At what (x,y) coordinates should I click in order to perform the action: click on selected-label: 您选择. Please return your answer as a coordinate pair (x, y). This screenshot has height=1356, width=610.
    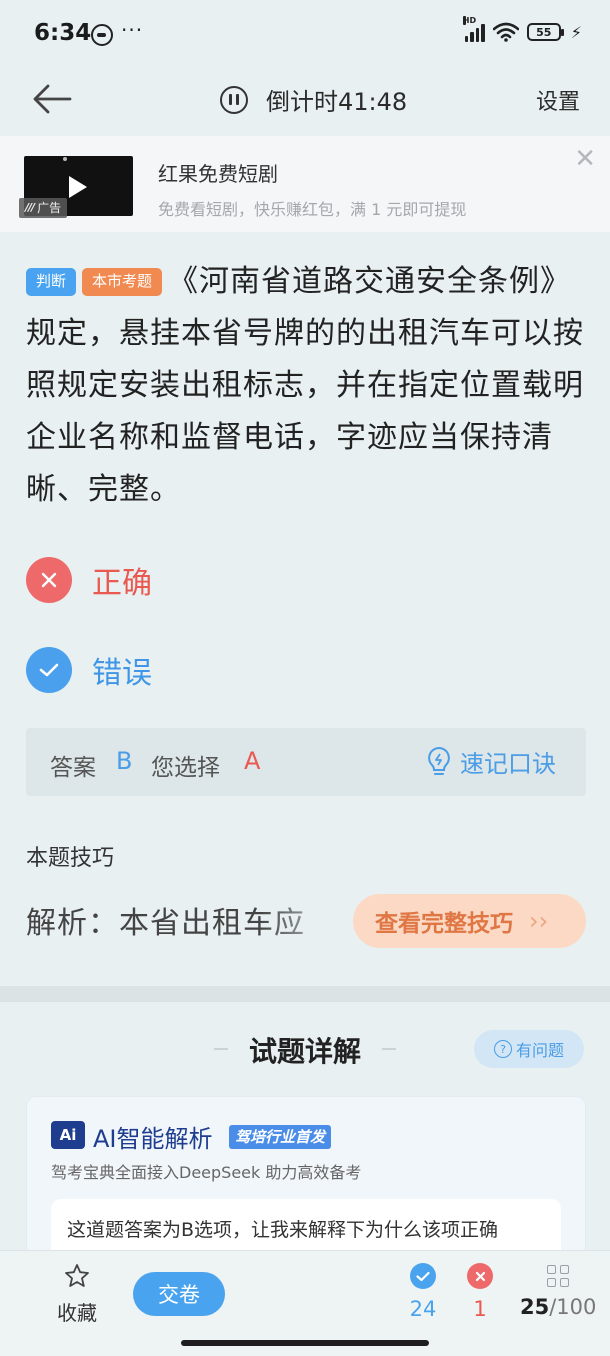
    Looking at the image, I should click on (185, 768).